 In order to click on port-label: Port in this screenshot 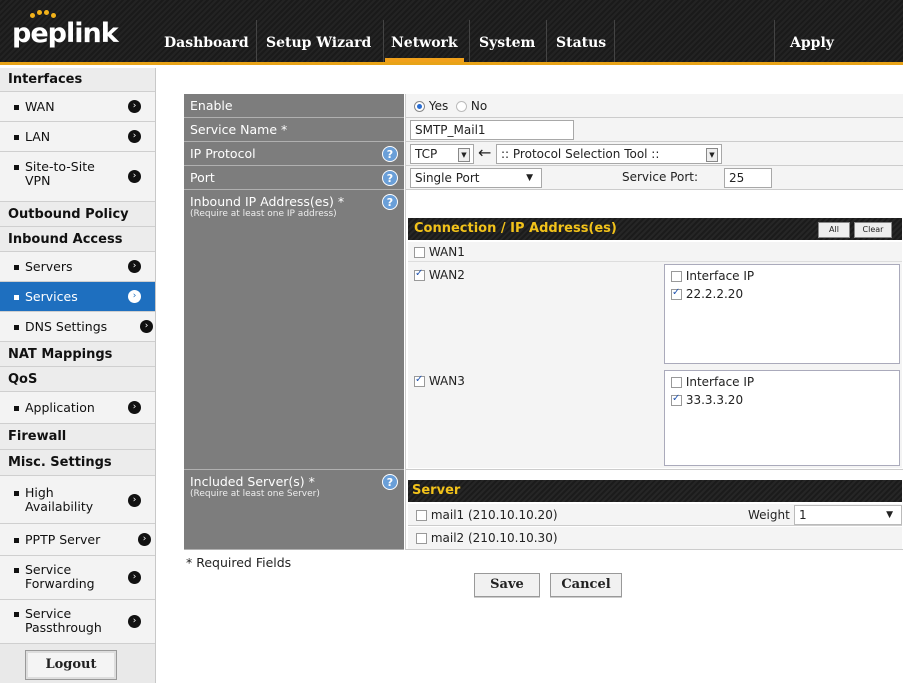, I will do `click(202, 177)`.